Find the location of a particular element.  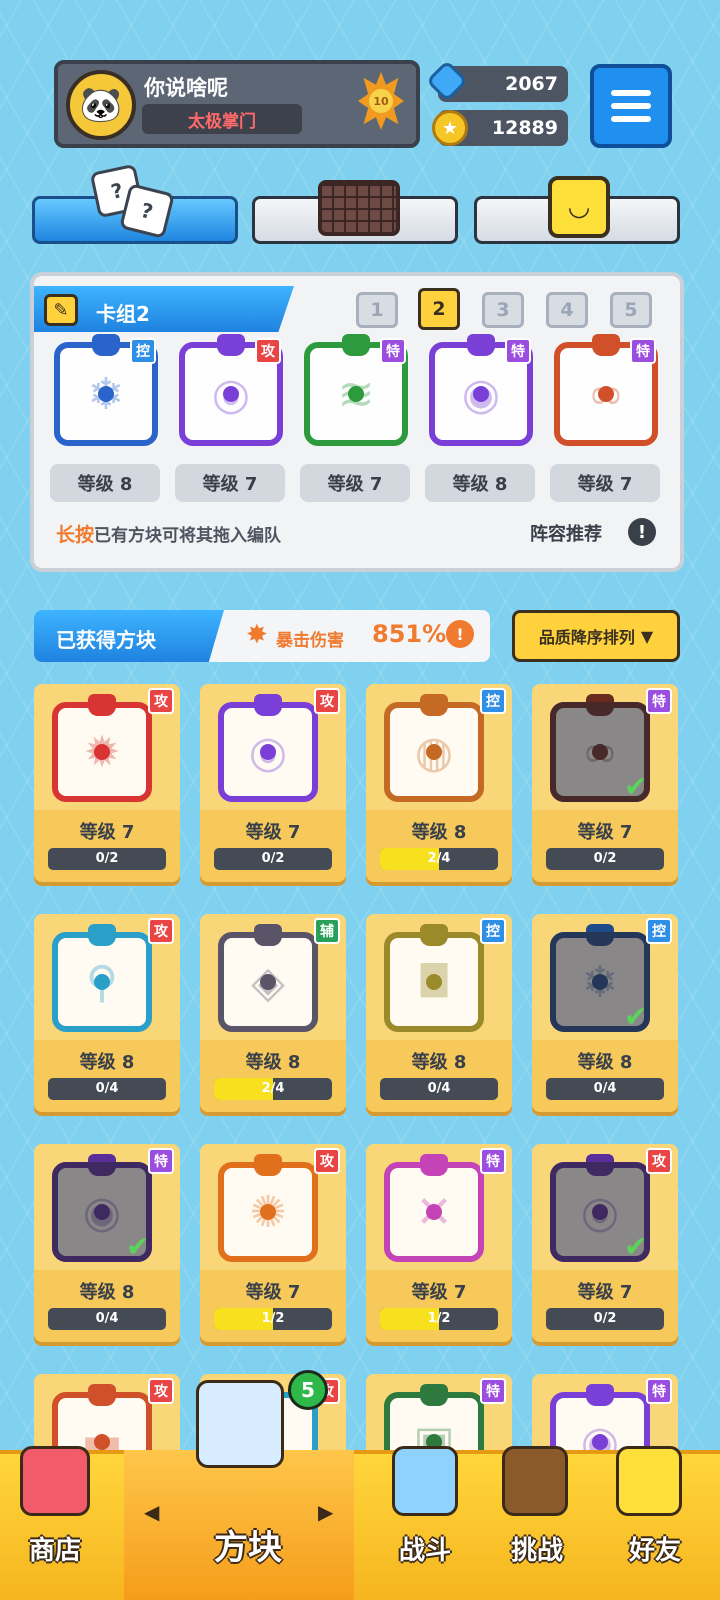

card-glyph-icon: ◉ is located at coordinates (481, 394).